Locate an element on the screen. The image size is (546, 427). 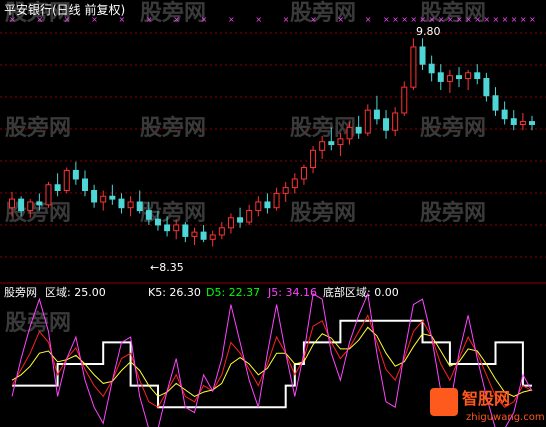
j5-label: J5: 34.16 is located at coordinates (292, 292).